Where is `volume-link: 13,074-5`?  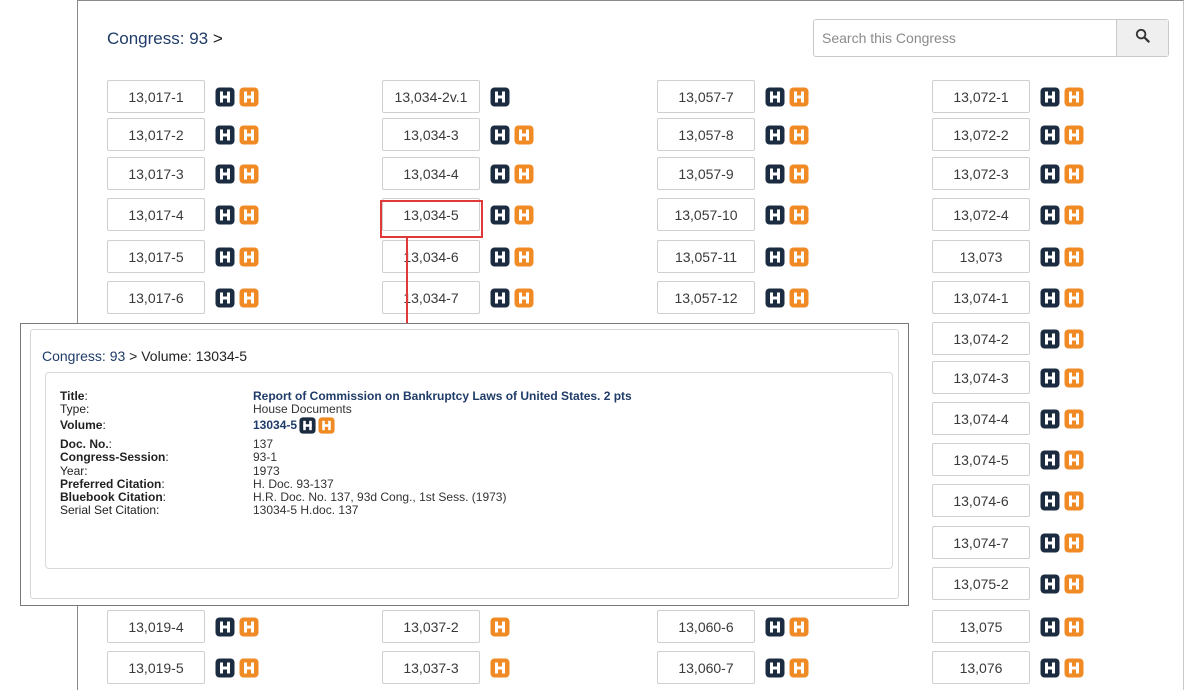
volume-link: 13,074-5 is located at coordinates (981, 459).